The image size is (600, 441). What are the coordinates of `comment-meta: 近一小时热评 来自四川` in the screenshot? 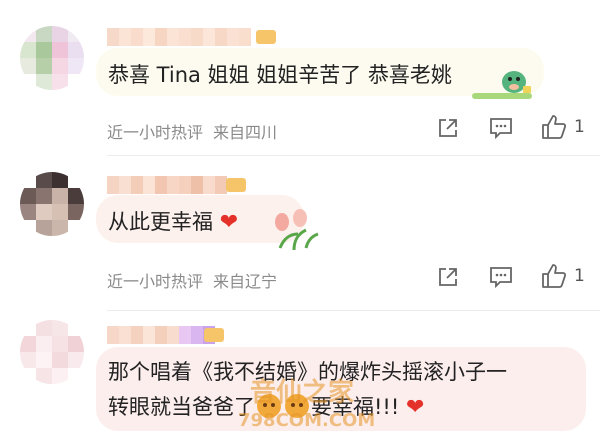 It's located at (192, 131).